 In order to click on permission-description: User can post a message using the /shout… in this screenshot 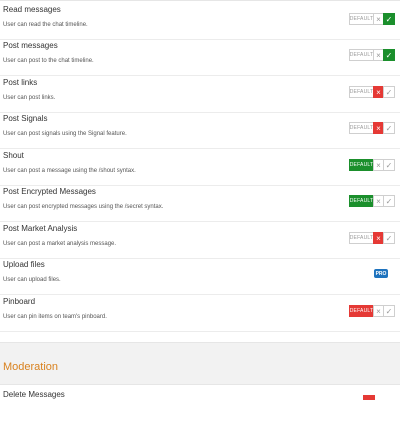, I will do `click(69, 171)`.